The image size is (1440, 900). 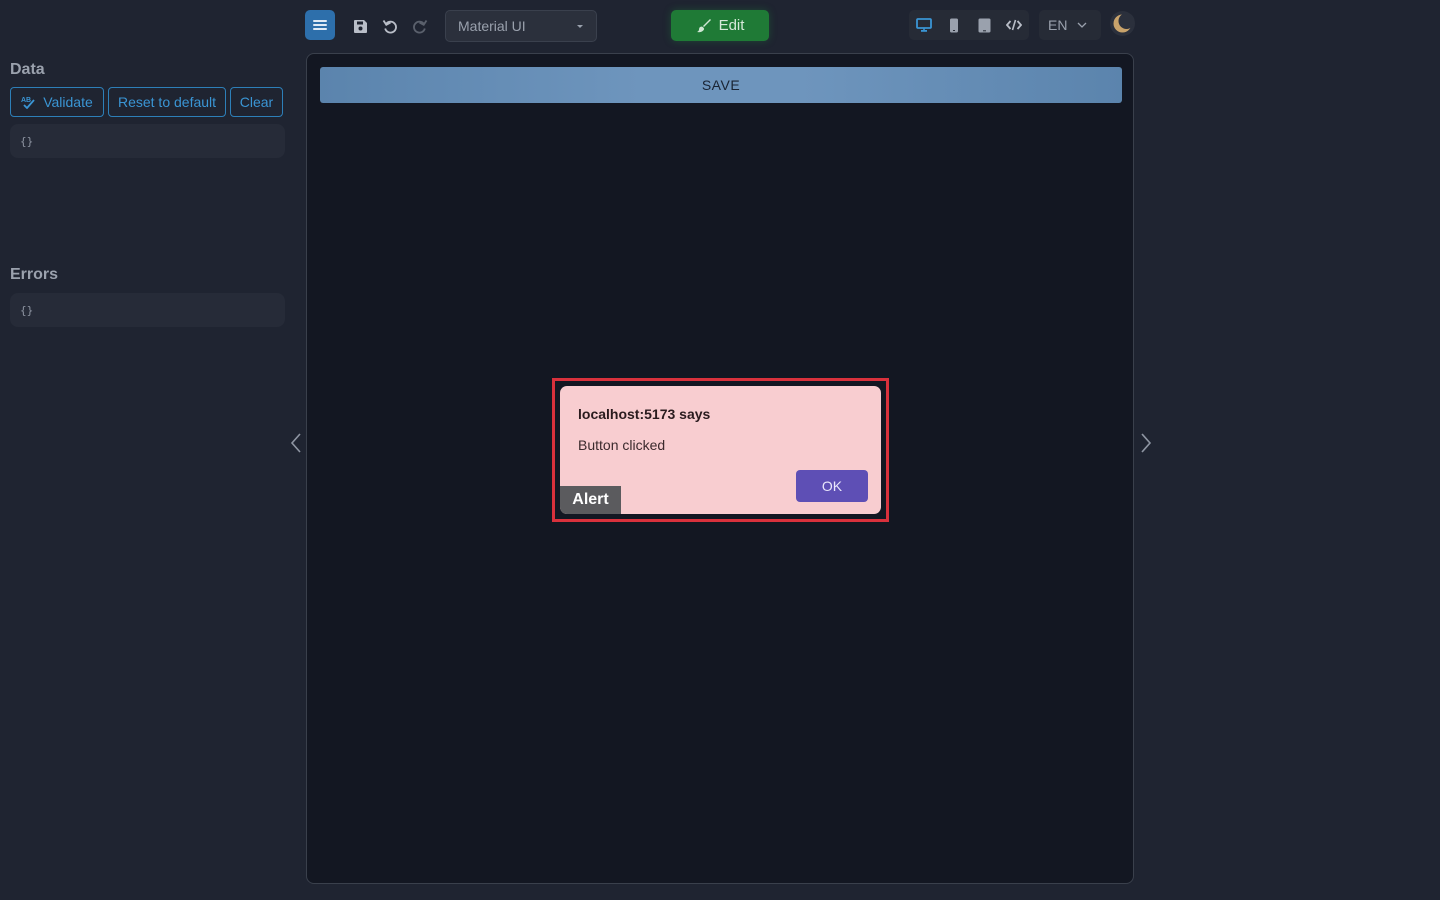 I want to click on redo-icon, so click(x=420, y=27).